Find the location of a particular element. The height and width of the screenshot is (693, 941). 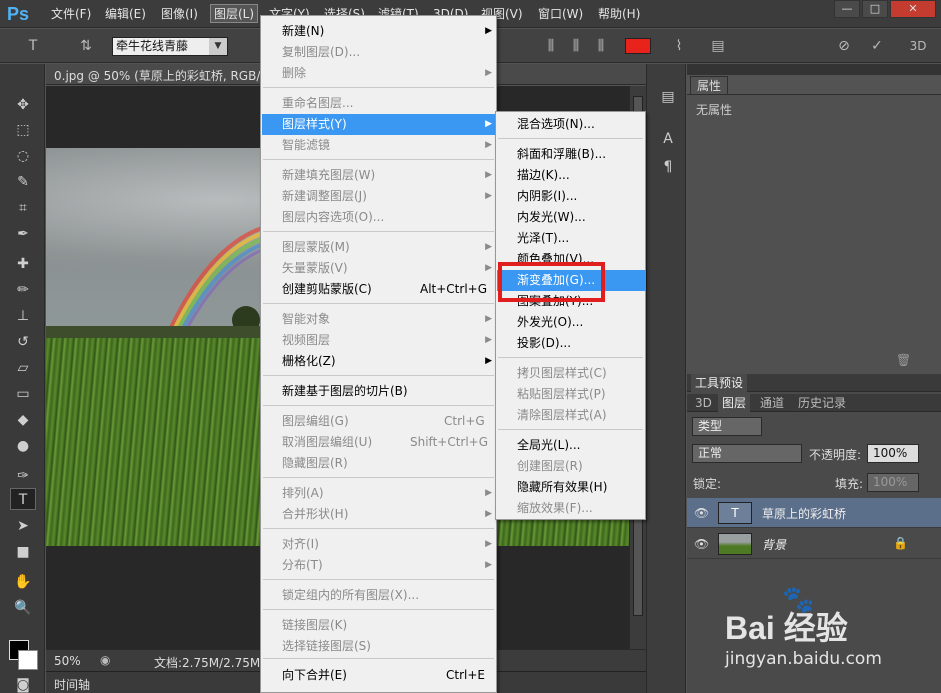

align-center-icon: ⫼ is located at coordinates (576, 46).